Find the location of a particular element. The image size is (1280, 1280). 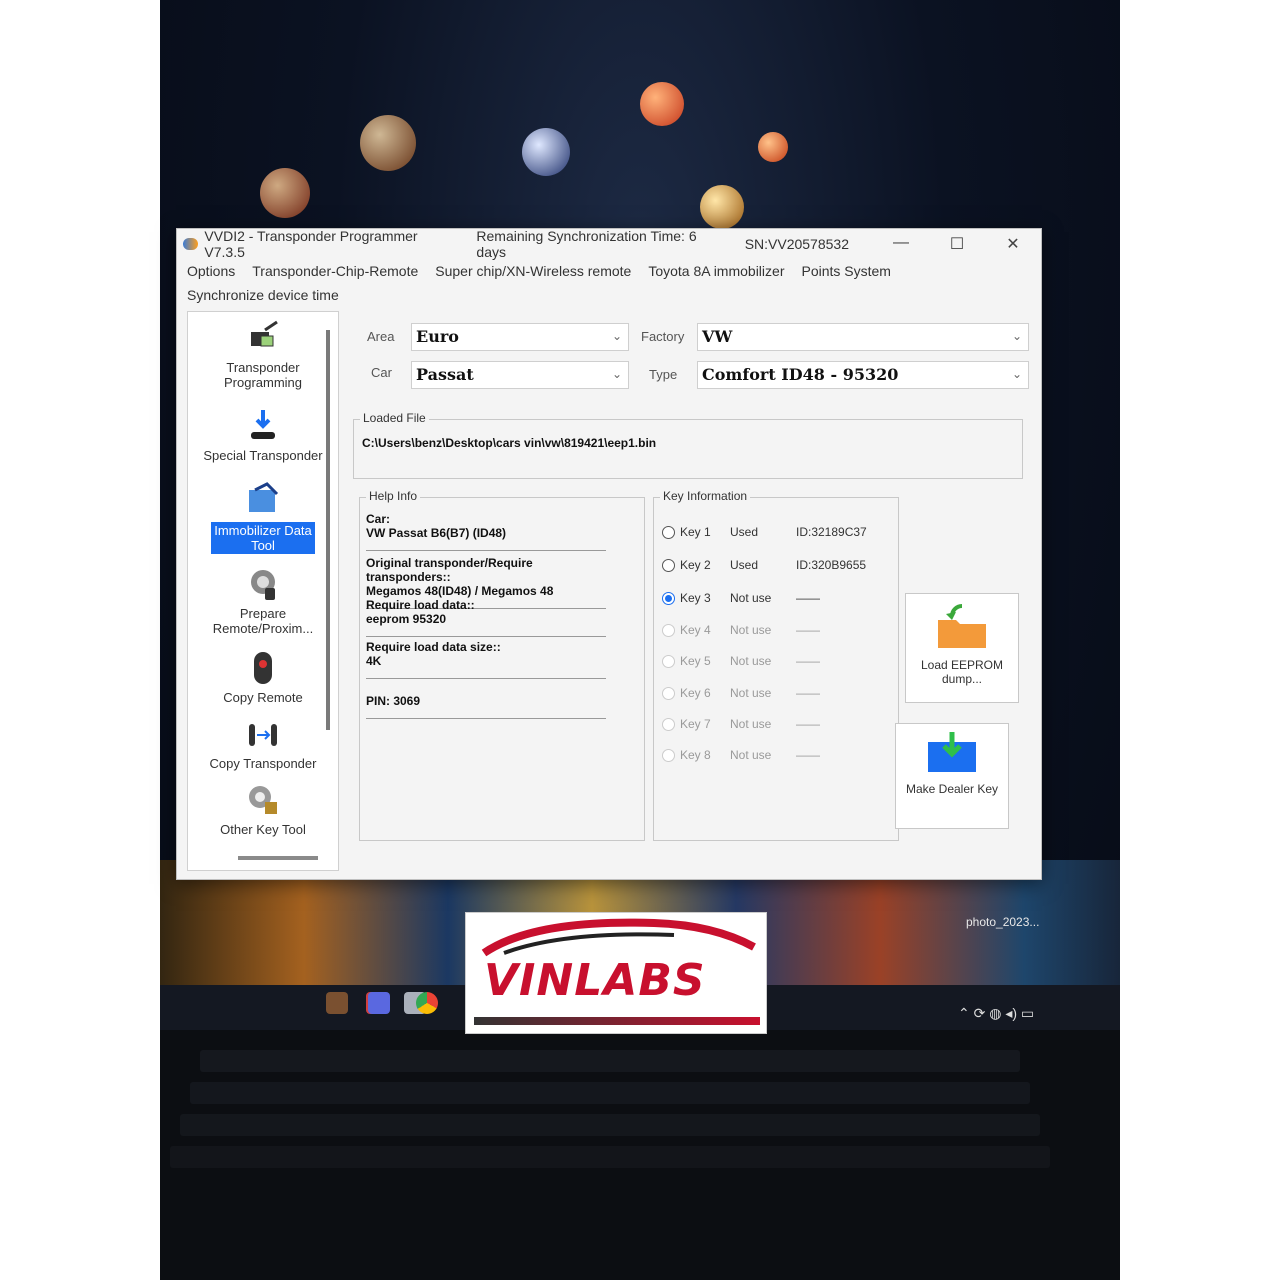

brand-car-swoosh is located at coordinates (618, 937).